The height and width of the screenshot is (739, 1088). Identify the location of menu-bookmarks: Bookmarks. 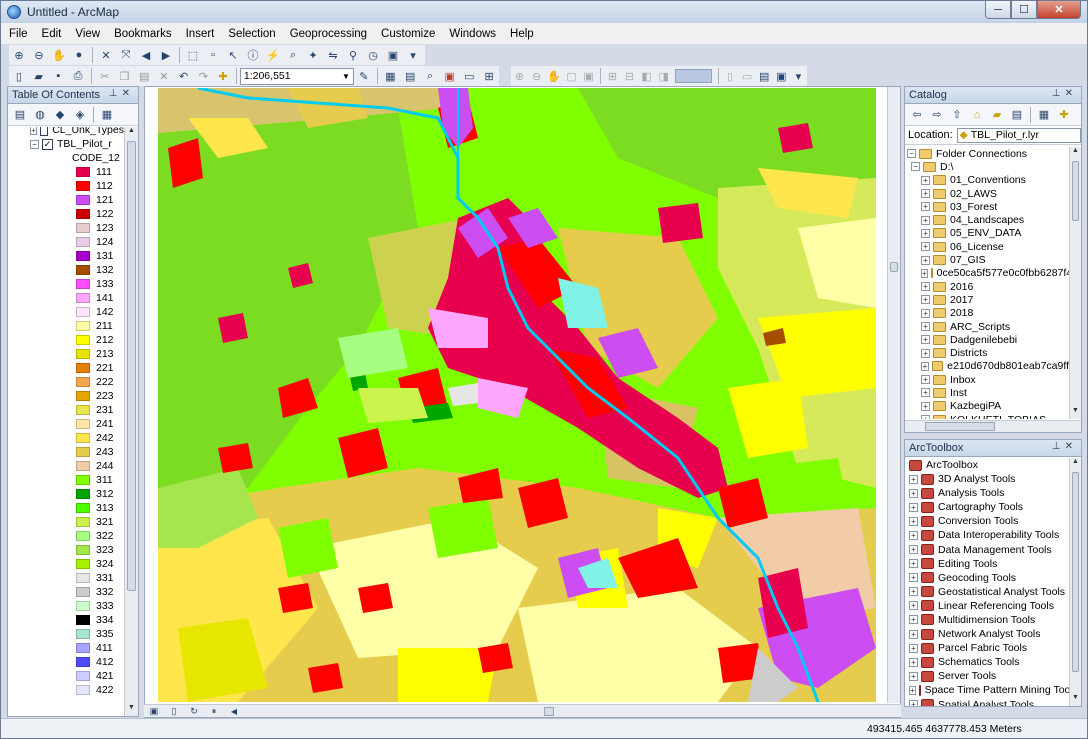
(143, 34).